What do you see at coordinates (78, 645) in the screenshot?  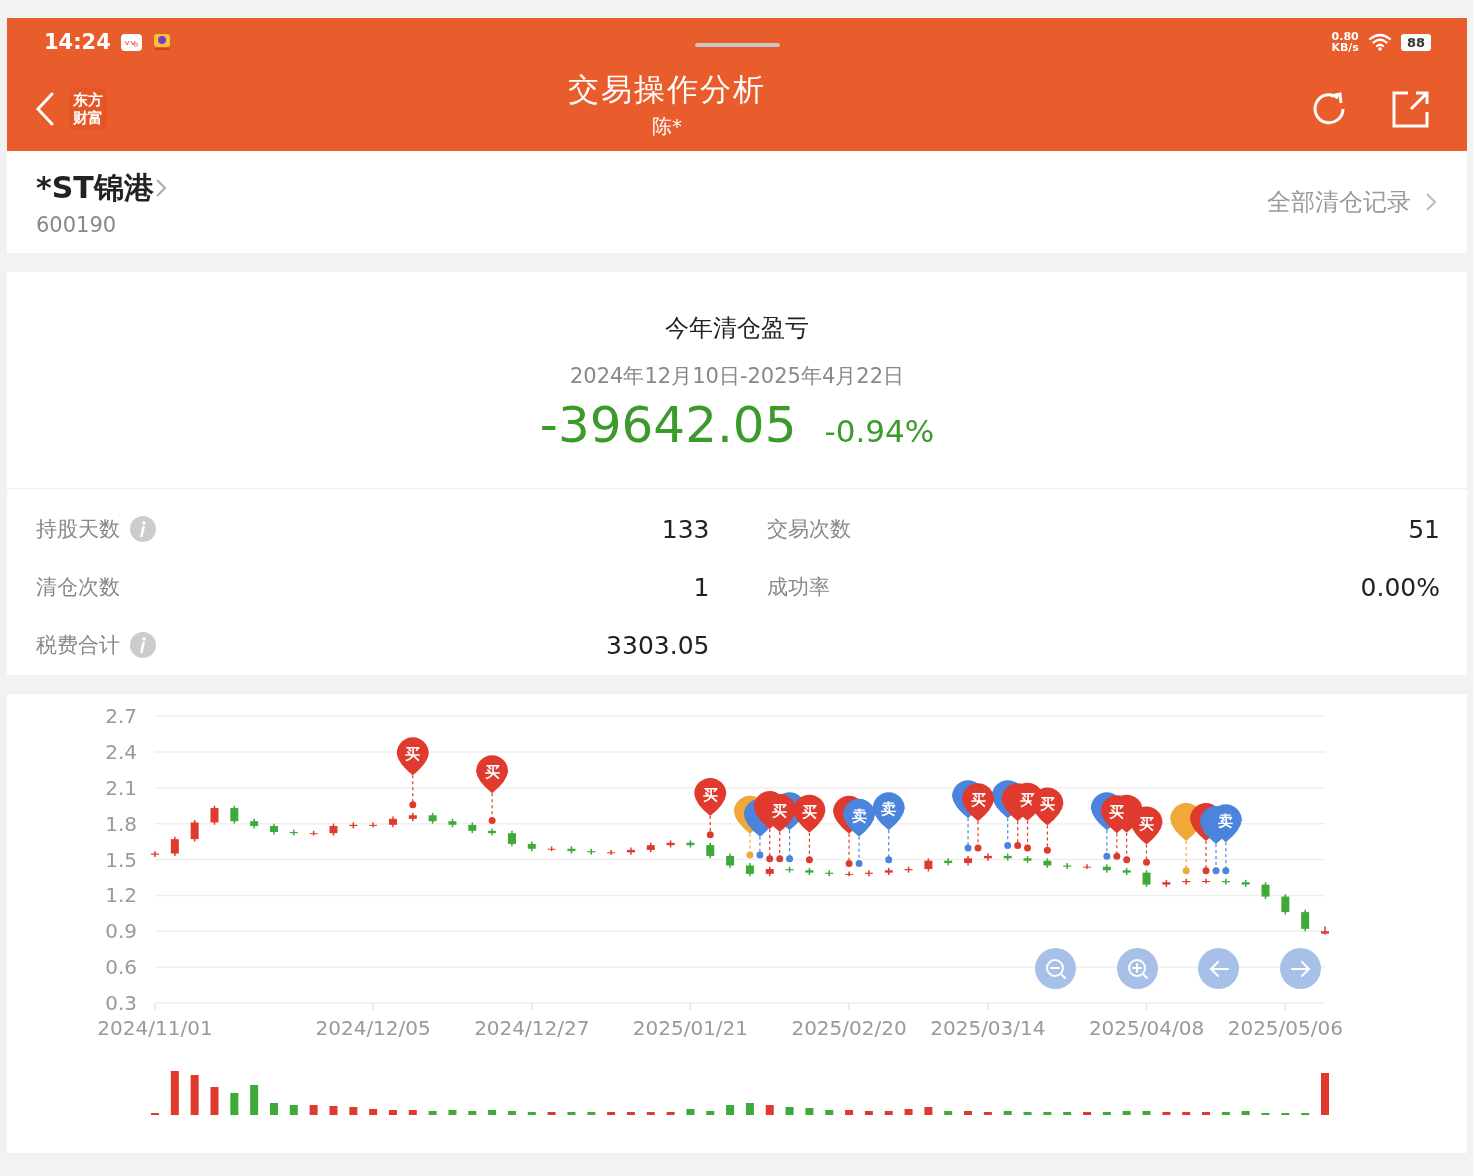 I see `stat-label: 税费合计` at bounding box center [78, 645].